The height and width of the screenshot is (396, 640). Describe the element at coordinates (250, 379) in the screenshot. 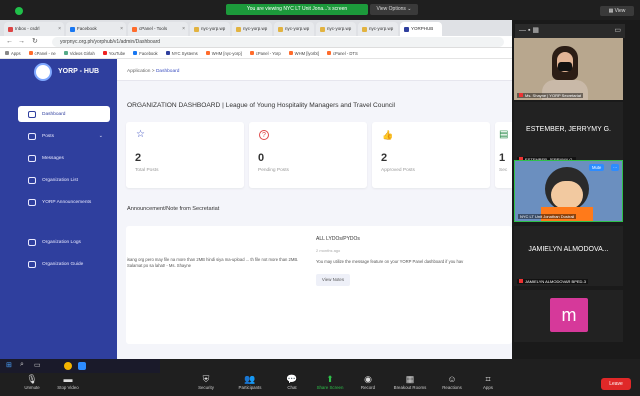

I see `people-icon: 👥` at that location.